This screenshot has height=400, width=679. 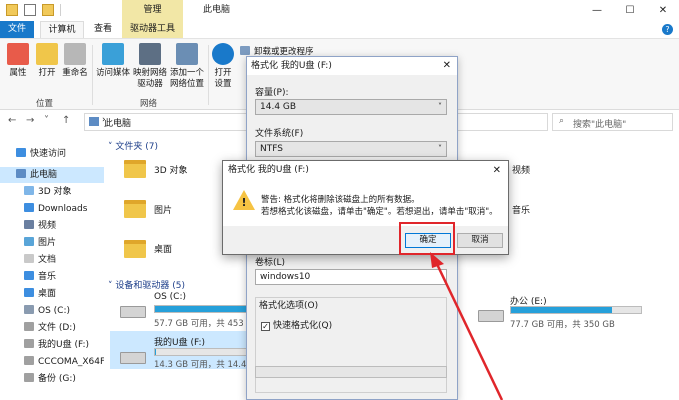 I want to click on ribbon-tabs: 文件 计算机 查看 驱动器工具 ?, so click(x=339, y=29).